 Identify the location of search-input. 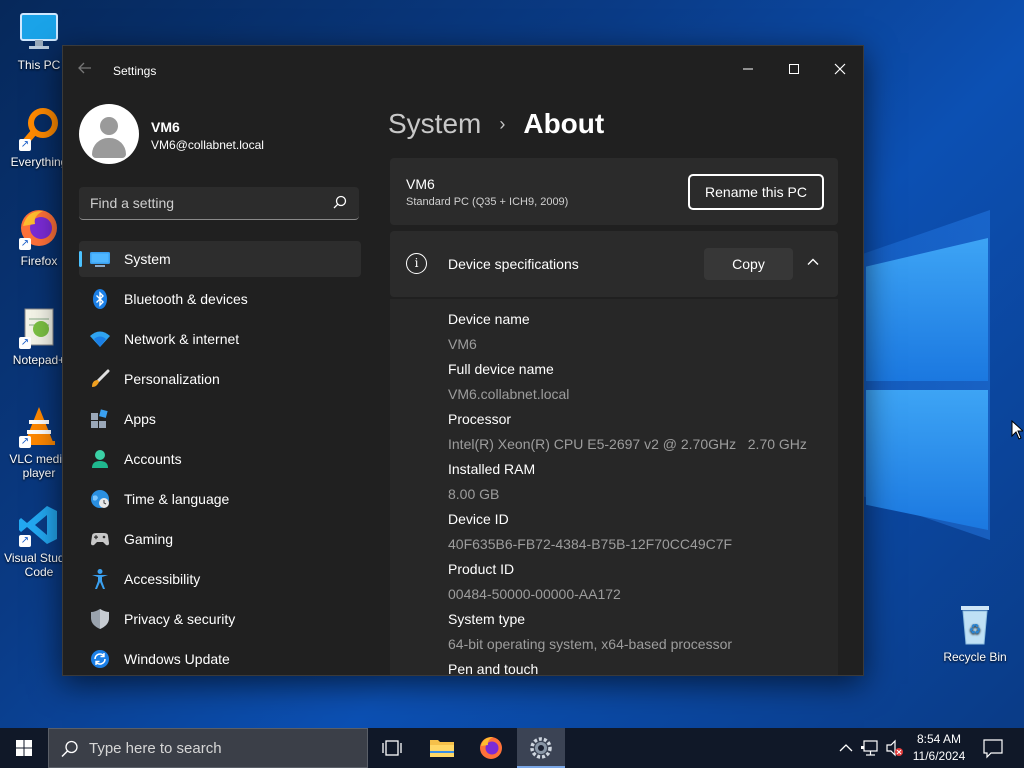
(199, 202).